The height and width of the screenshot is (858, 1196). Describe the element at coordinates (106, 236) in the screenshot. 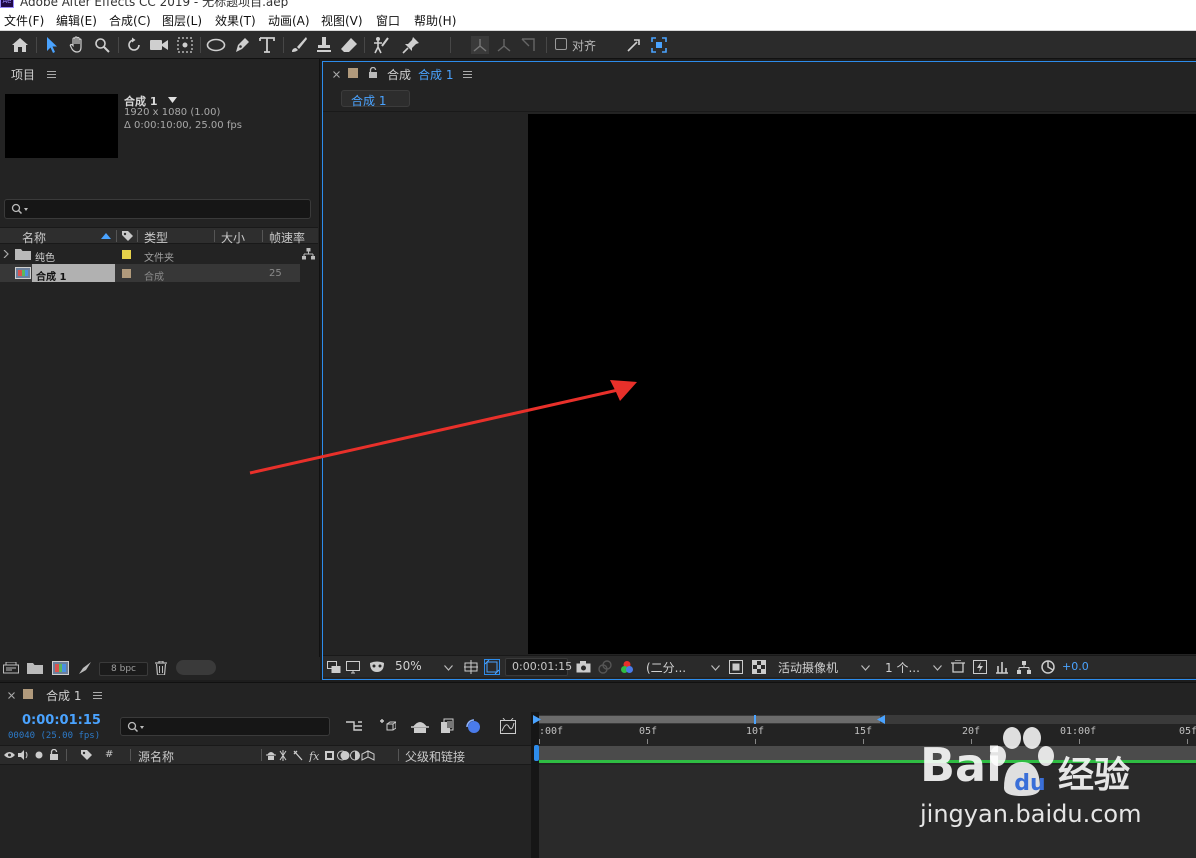

I see `sort-ascending-icon` at that location.